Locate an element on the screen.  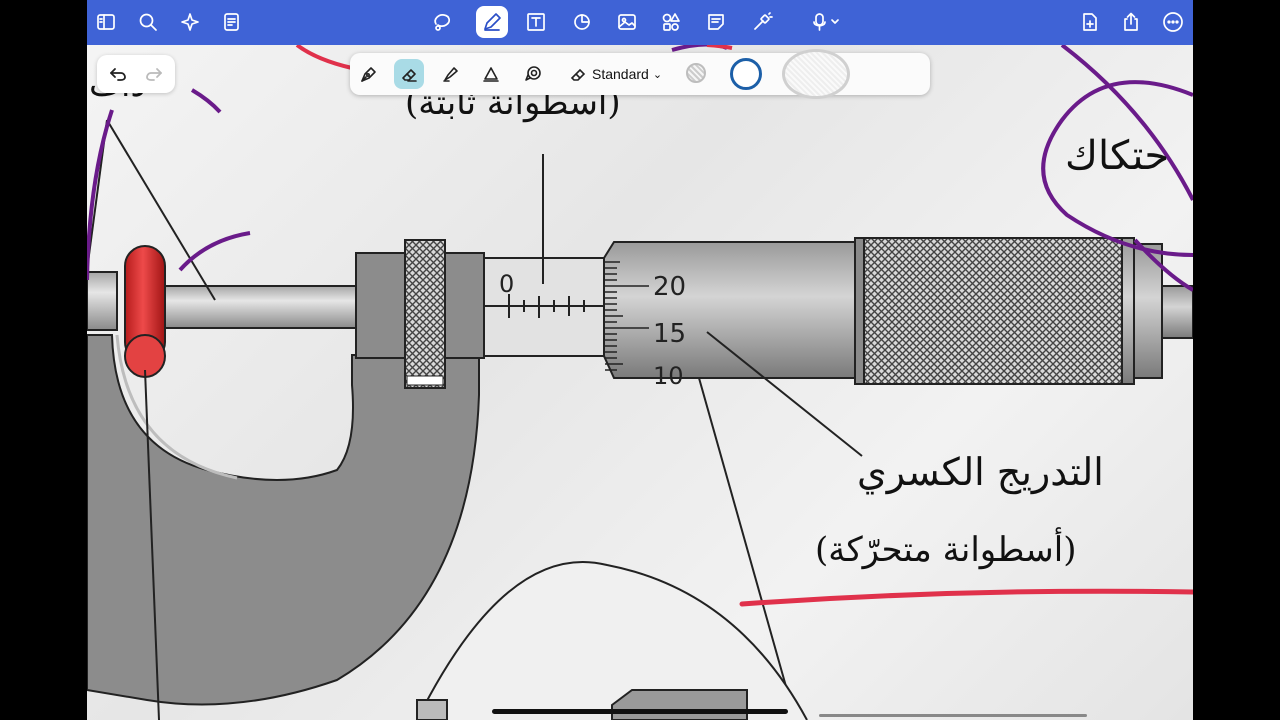
sleeve-zero-label: 0 is located at coordinates (506, 284).